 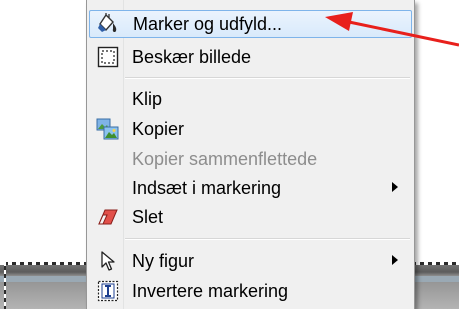 What do you see at coordinates (192, 56) in the screenshot?
I see `menu-item-label: Beskær billede` at bounding box center [192, 56].